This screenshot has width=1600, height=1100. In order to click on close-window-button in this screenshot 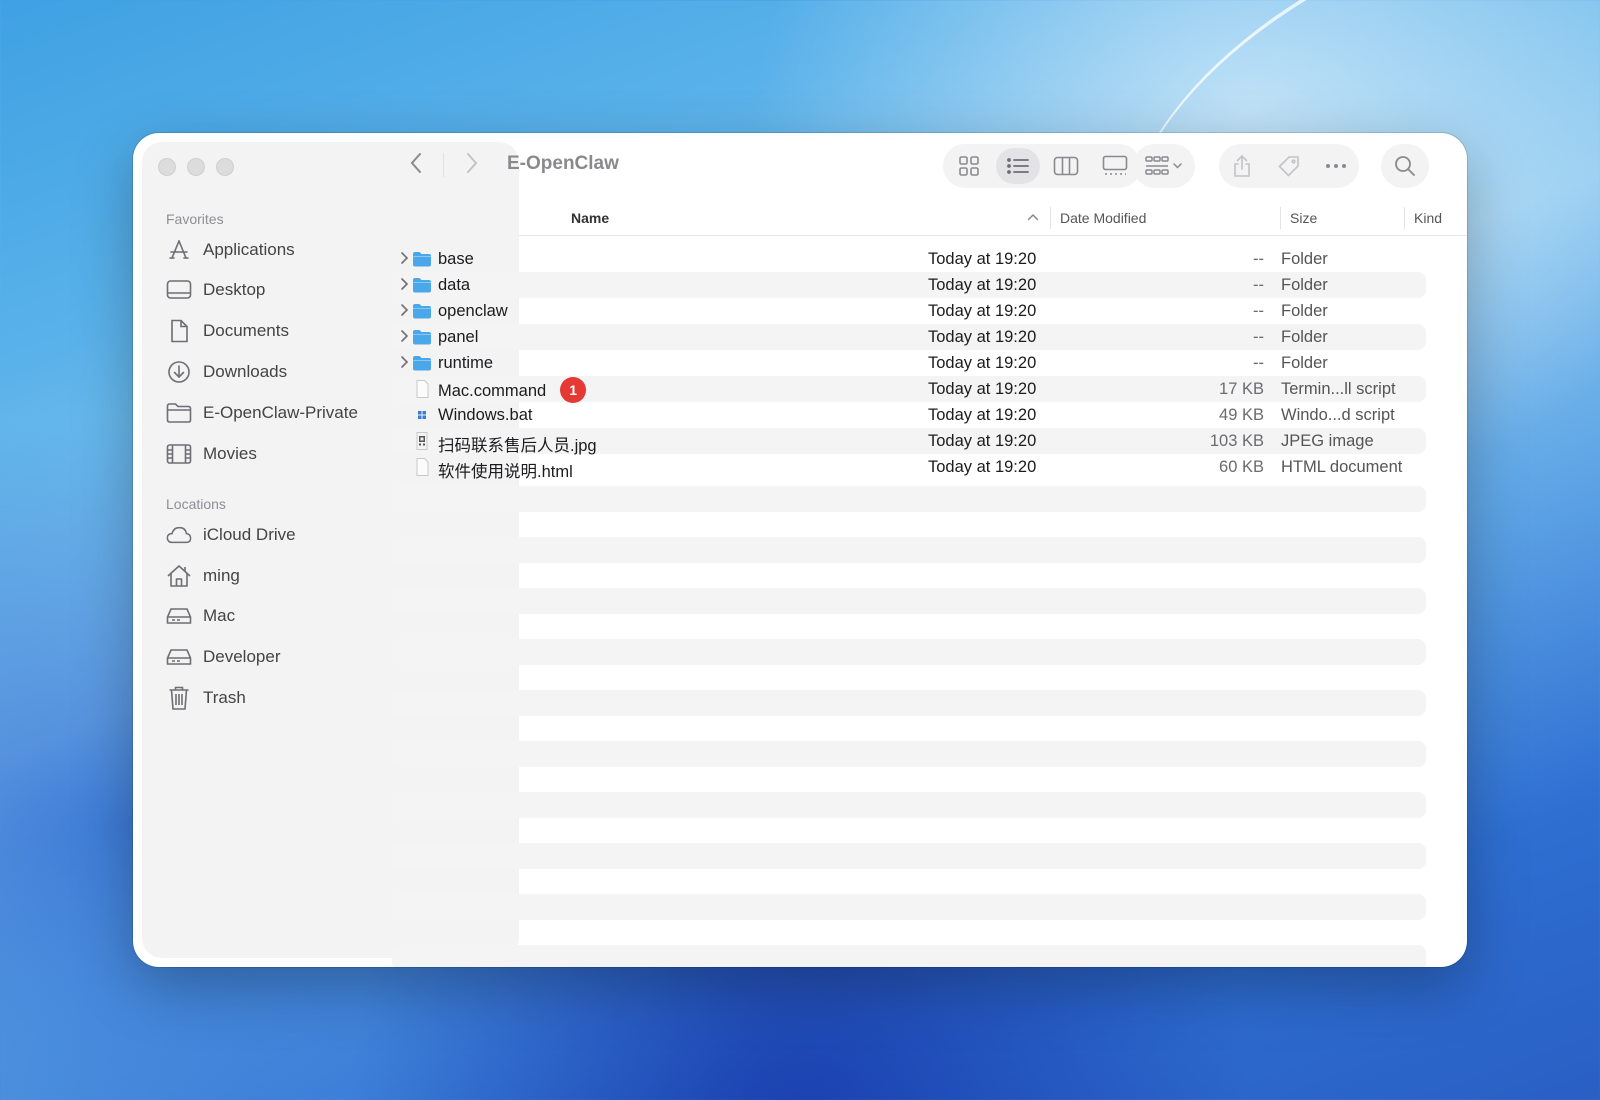, I will do `click(167, 167)`.